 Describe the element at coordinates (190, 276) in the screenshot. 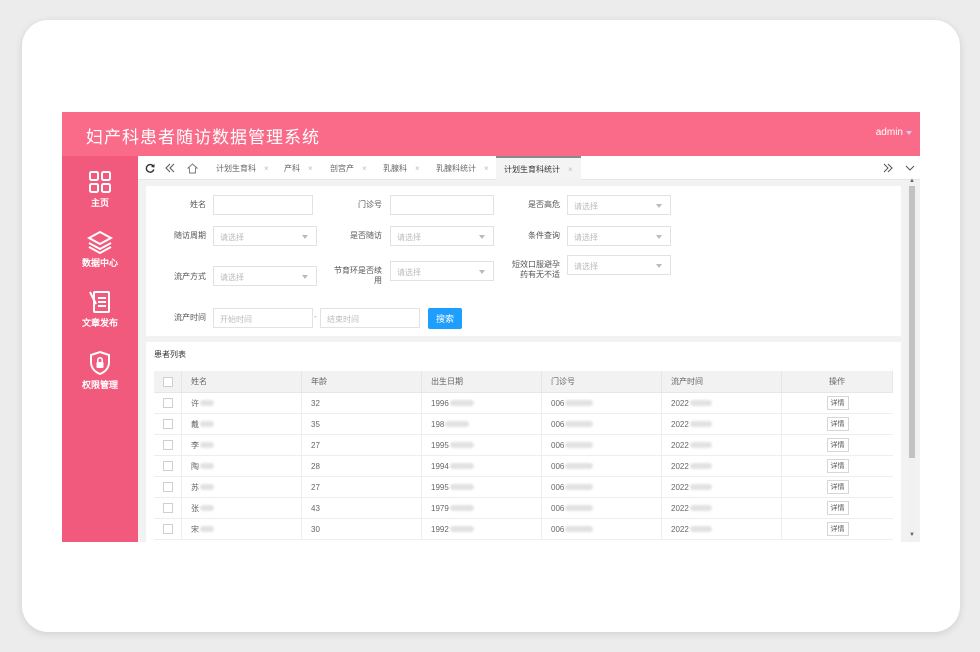

I see `abortion-method-label: 流产方式` at that location.